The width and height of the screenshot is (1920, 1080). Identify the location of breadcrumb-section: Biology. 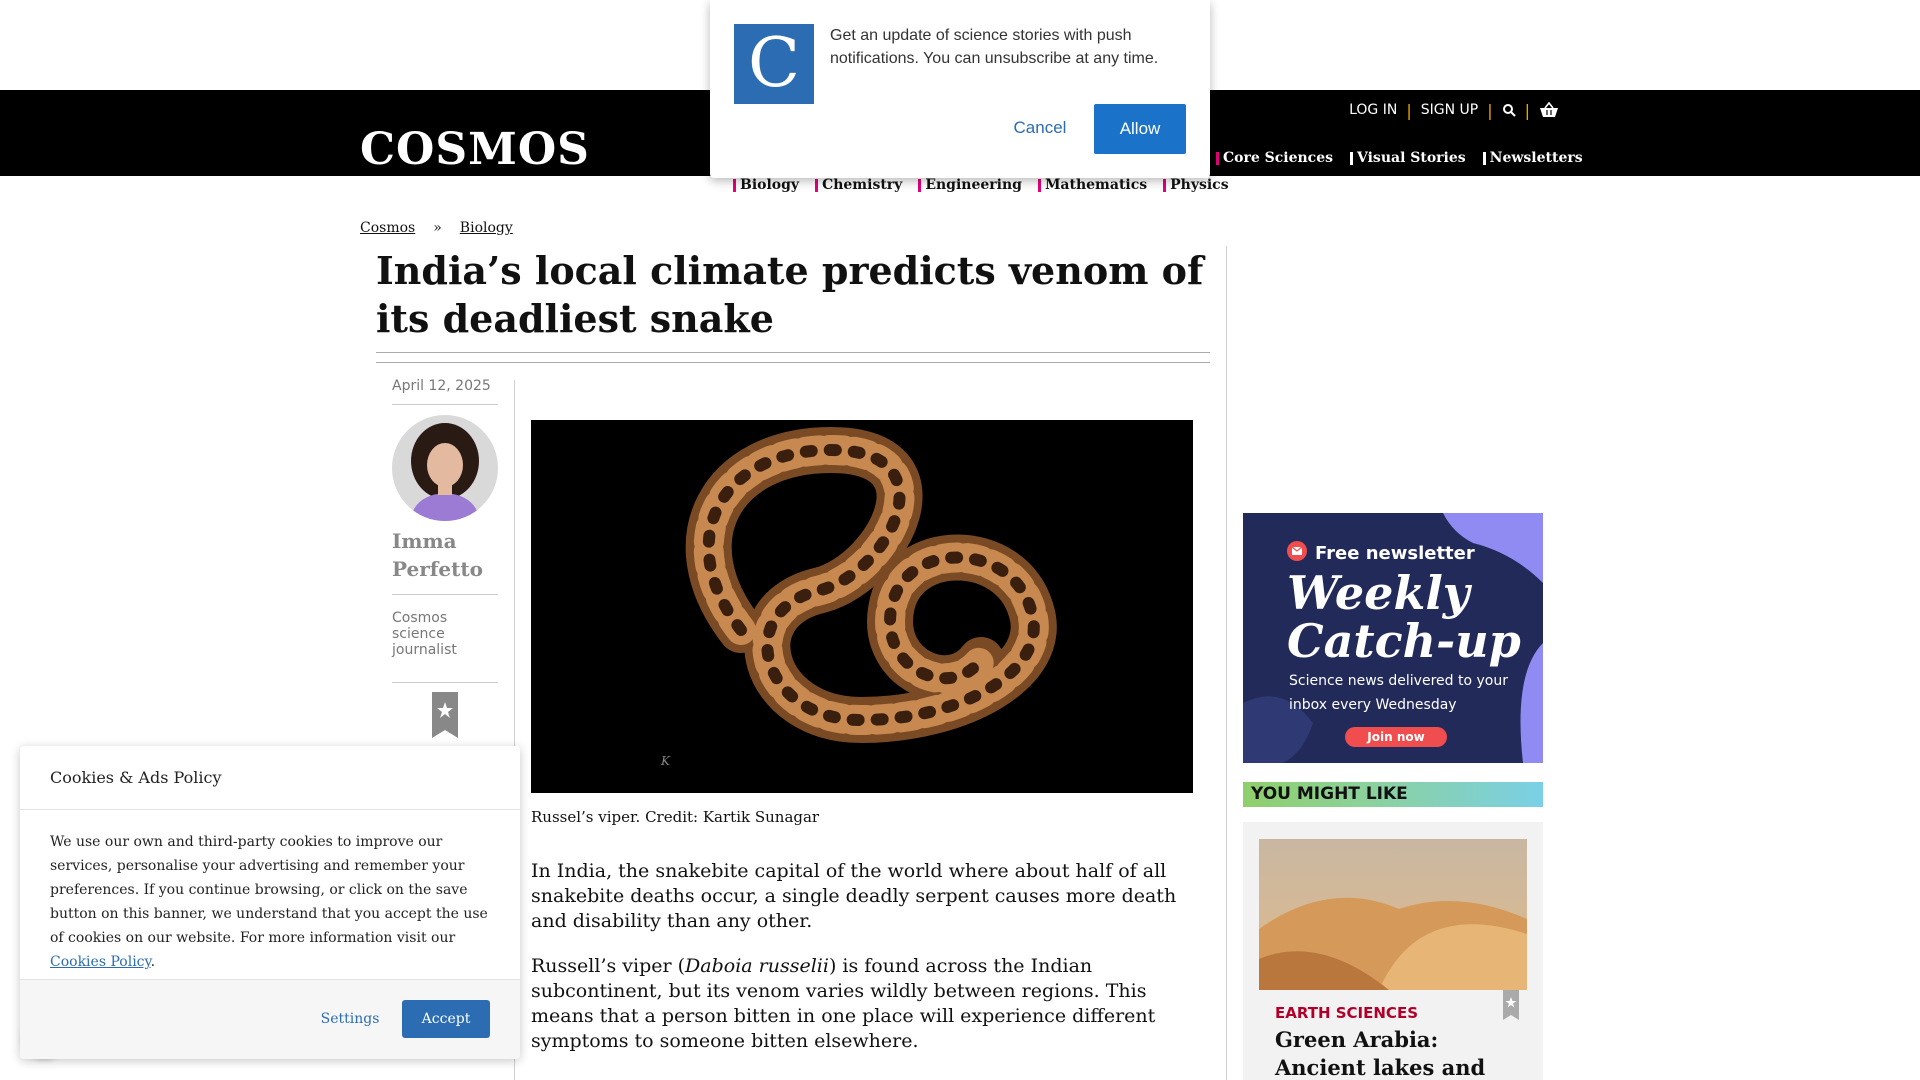
(486, 228).